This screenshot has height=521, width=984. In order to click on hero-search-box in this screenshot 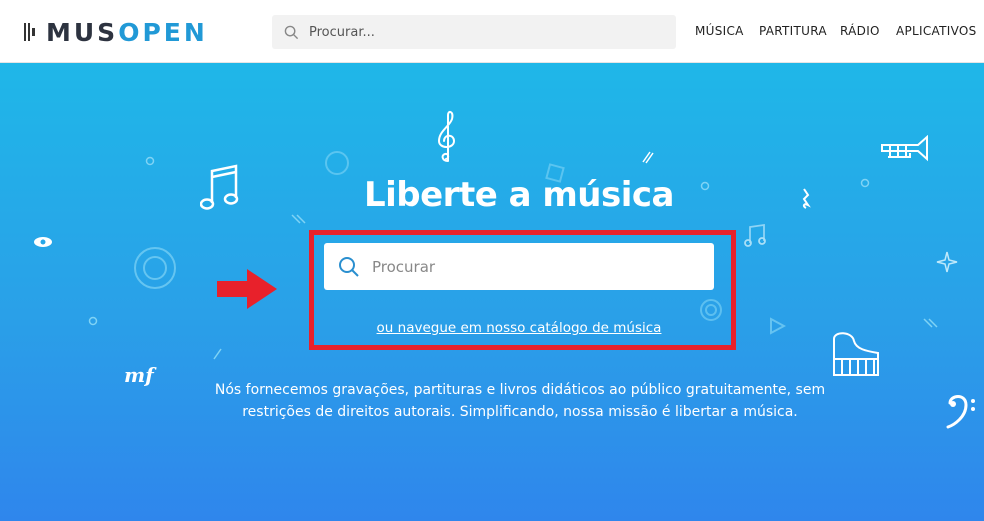, I will do `click(519, 266)`.